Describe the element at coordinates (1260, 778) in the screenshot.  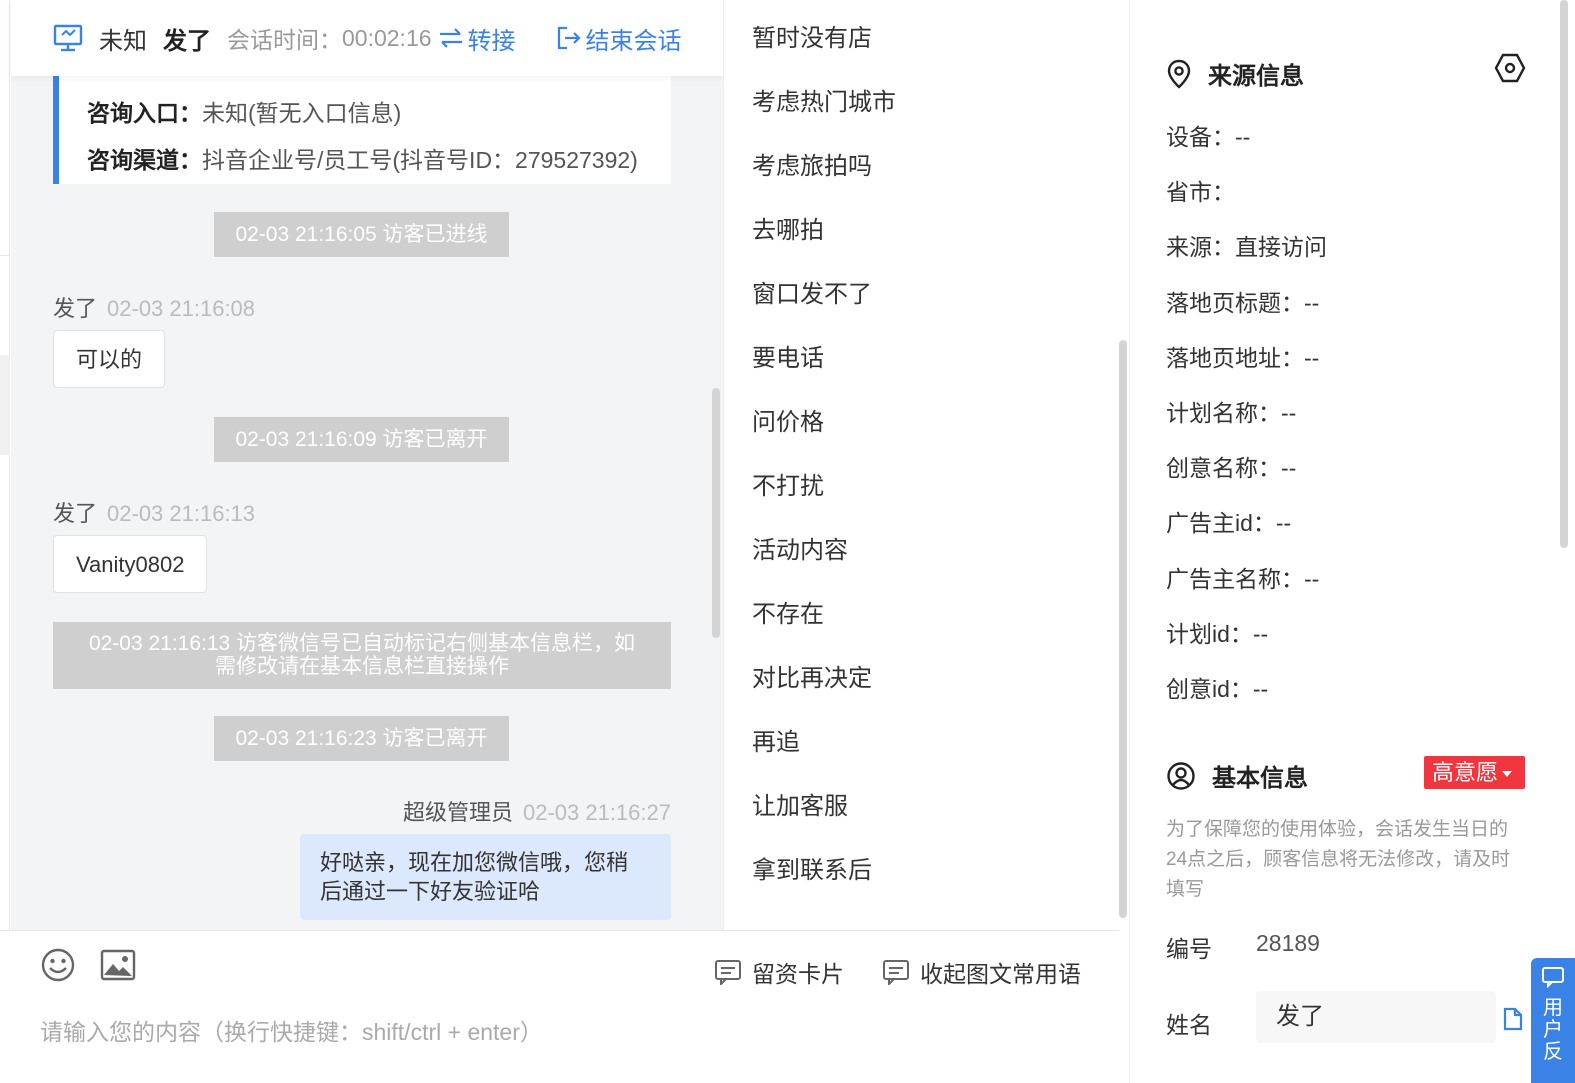
I see `basic-title: 基本信息` at that location.